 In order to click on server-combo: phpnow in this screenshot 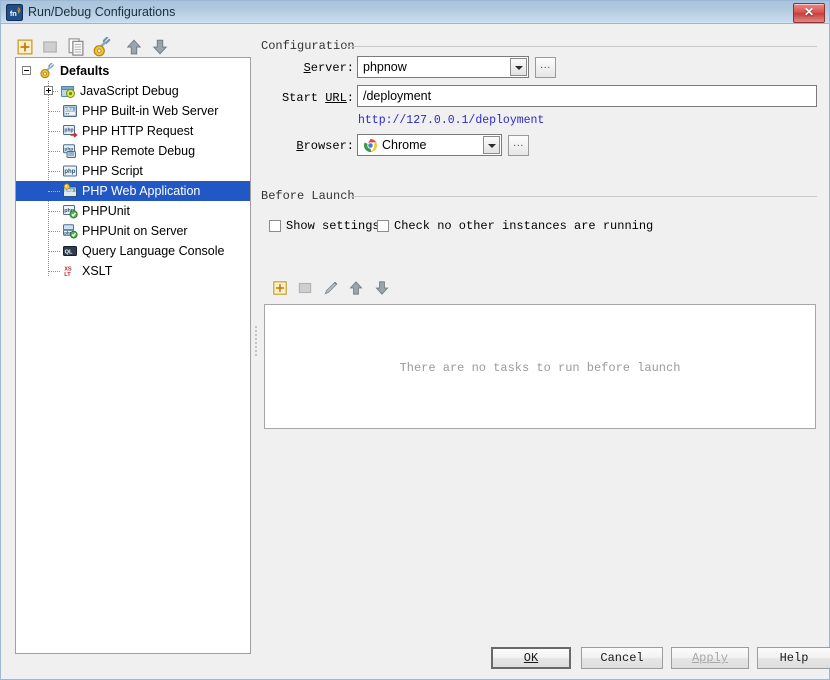, I will do `click(443, 67)`.